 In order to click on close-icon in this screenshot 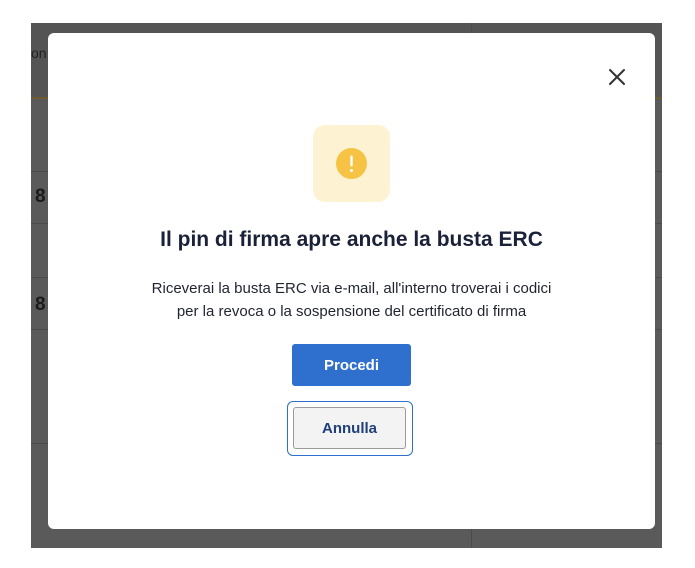, I will do `click(617, 77)`.